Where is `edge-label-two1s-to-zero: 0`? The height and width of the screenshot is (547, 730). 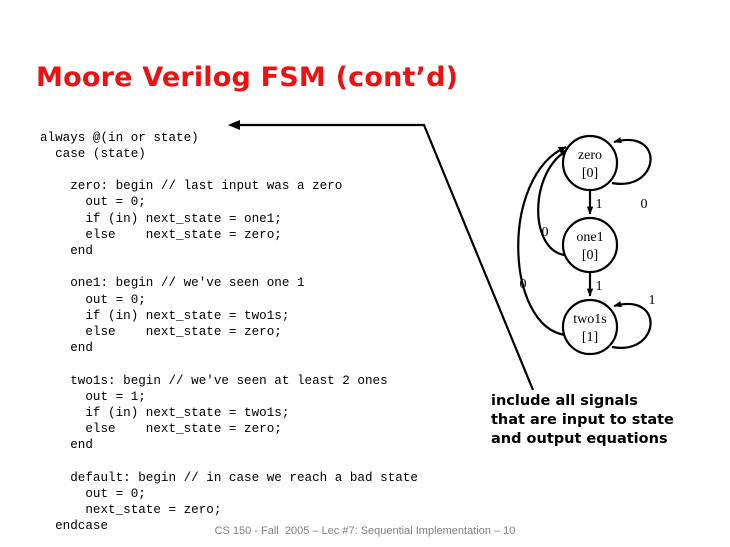 edge-label-two1s-to-zero: 0 is located at coordinates (523, 284).